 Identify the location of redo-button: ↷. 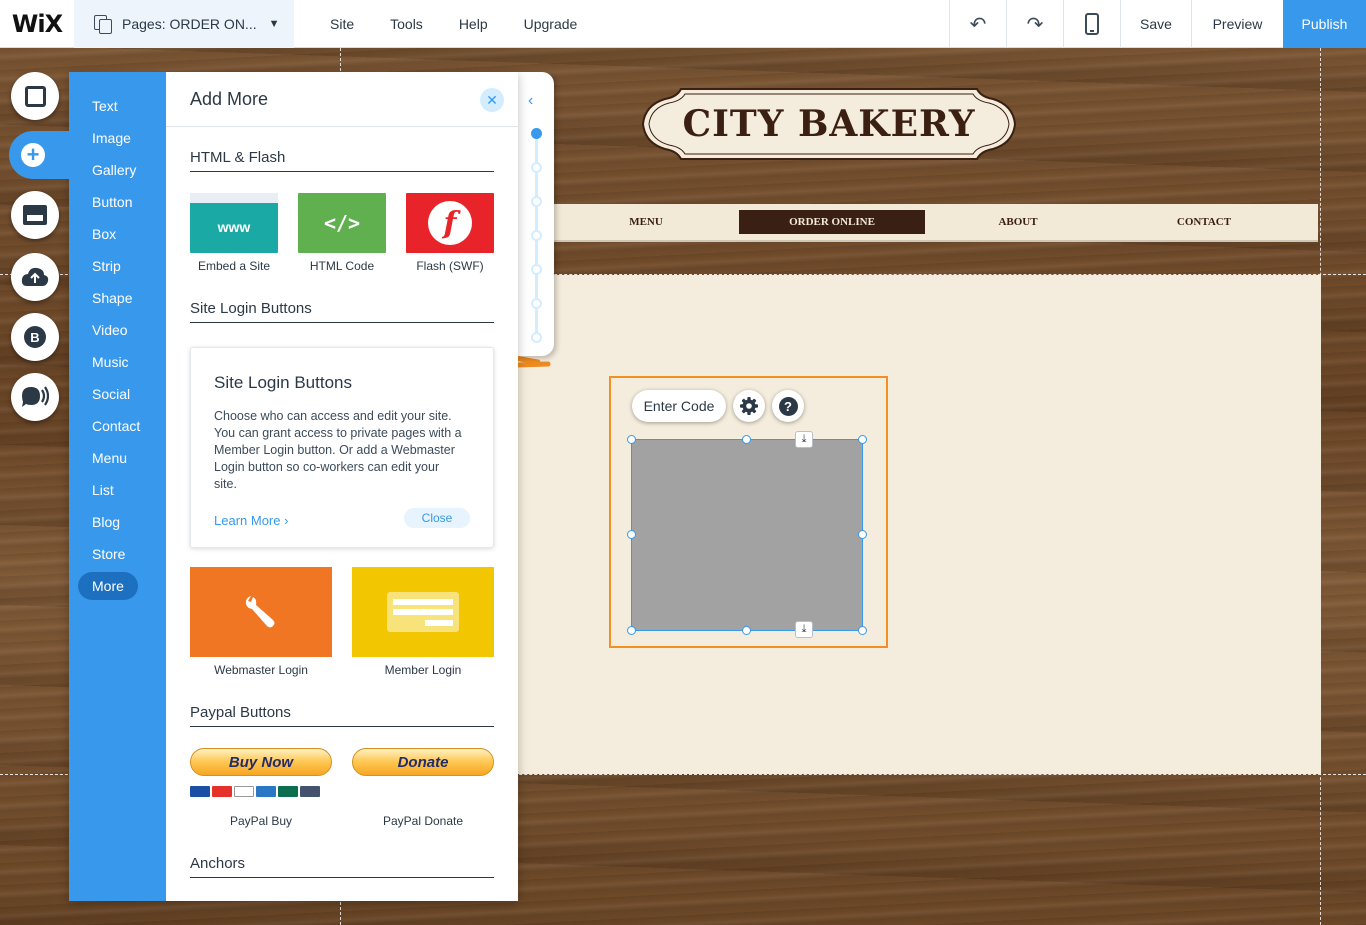
(1034, 24).